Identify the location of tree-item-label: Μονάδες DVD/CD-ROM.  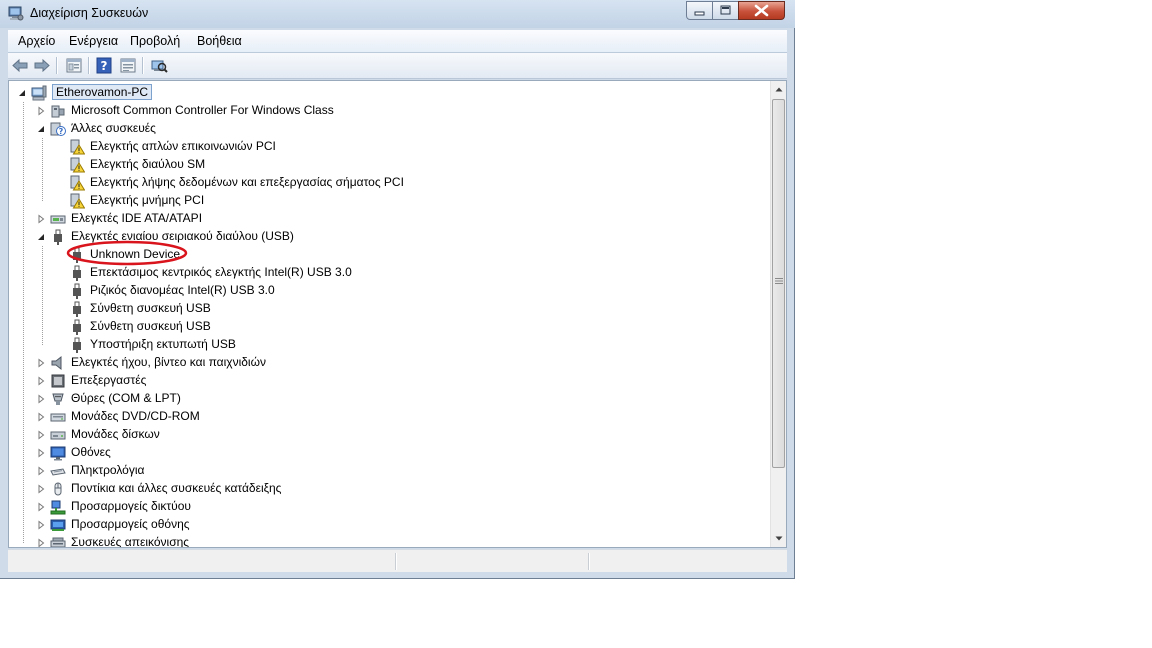
(135, 416).